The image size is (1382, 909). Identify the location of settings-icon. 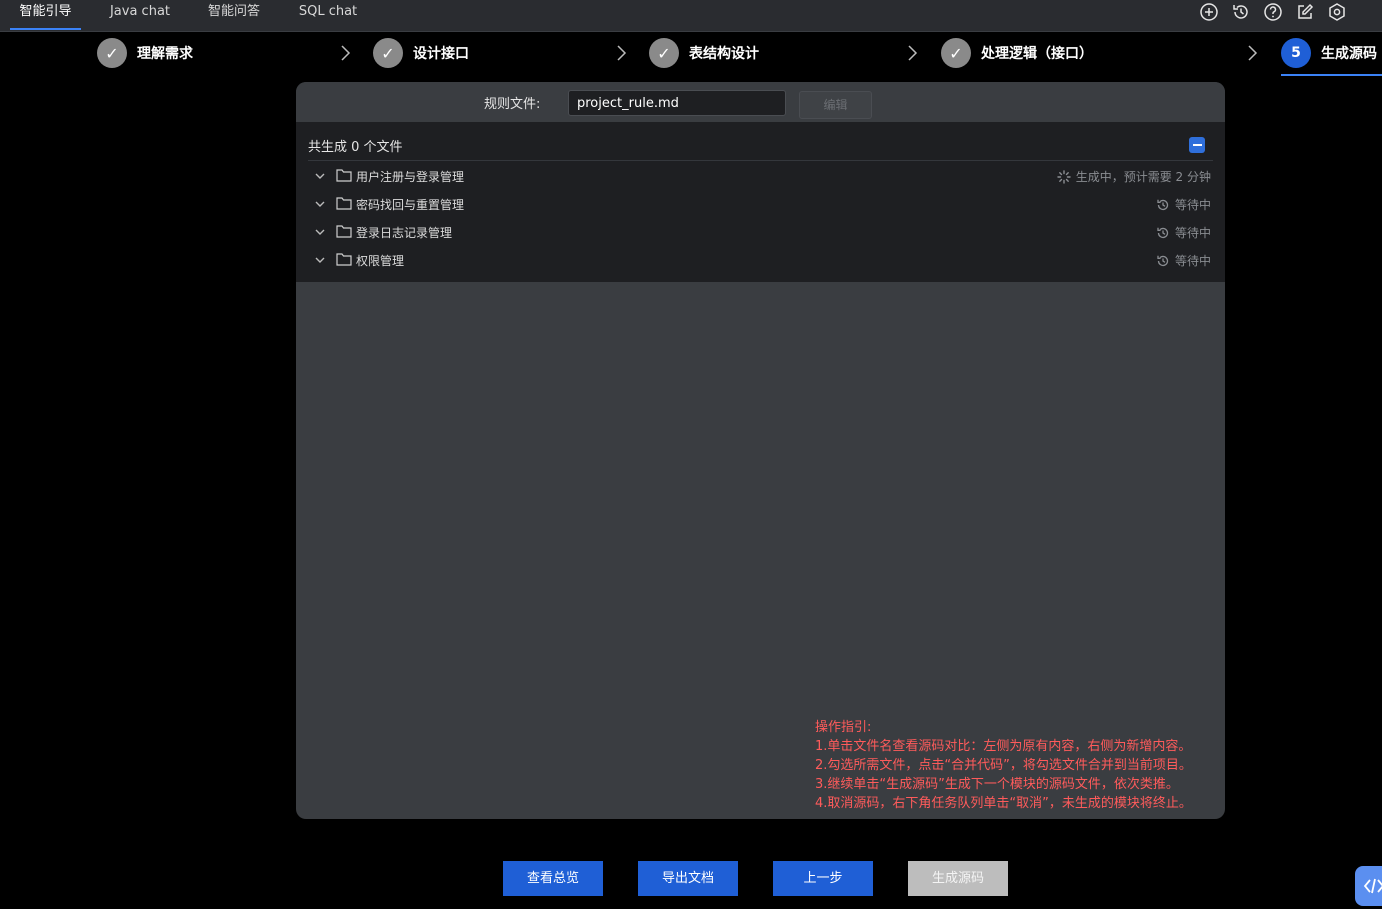
(1337, 12).